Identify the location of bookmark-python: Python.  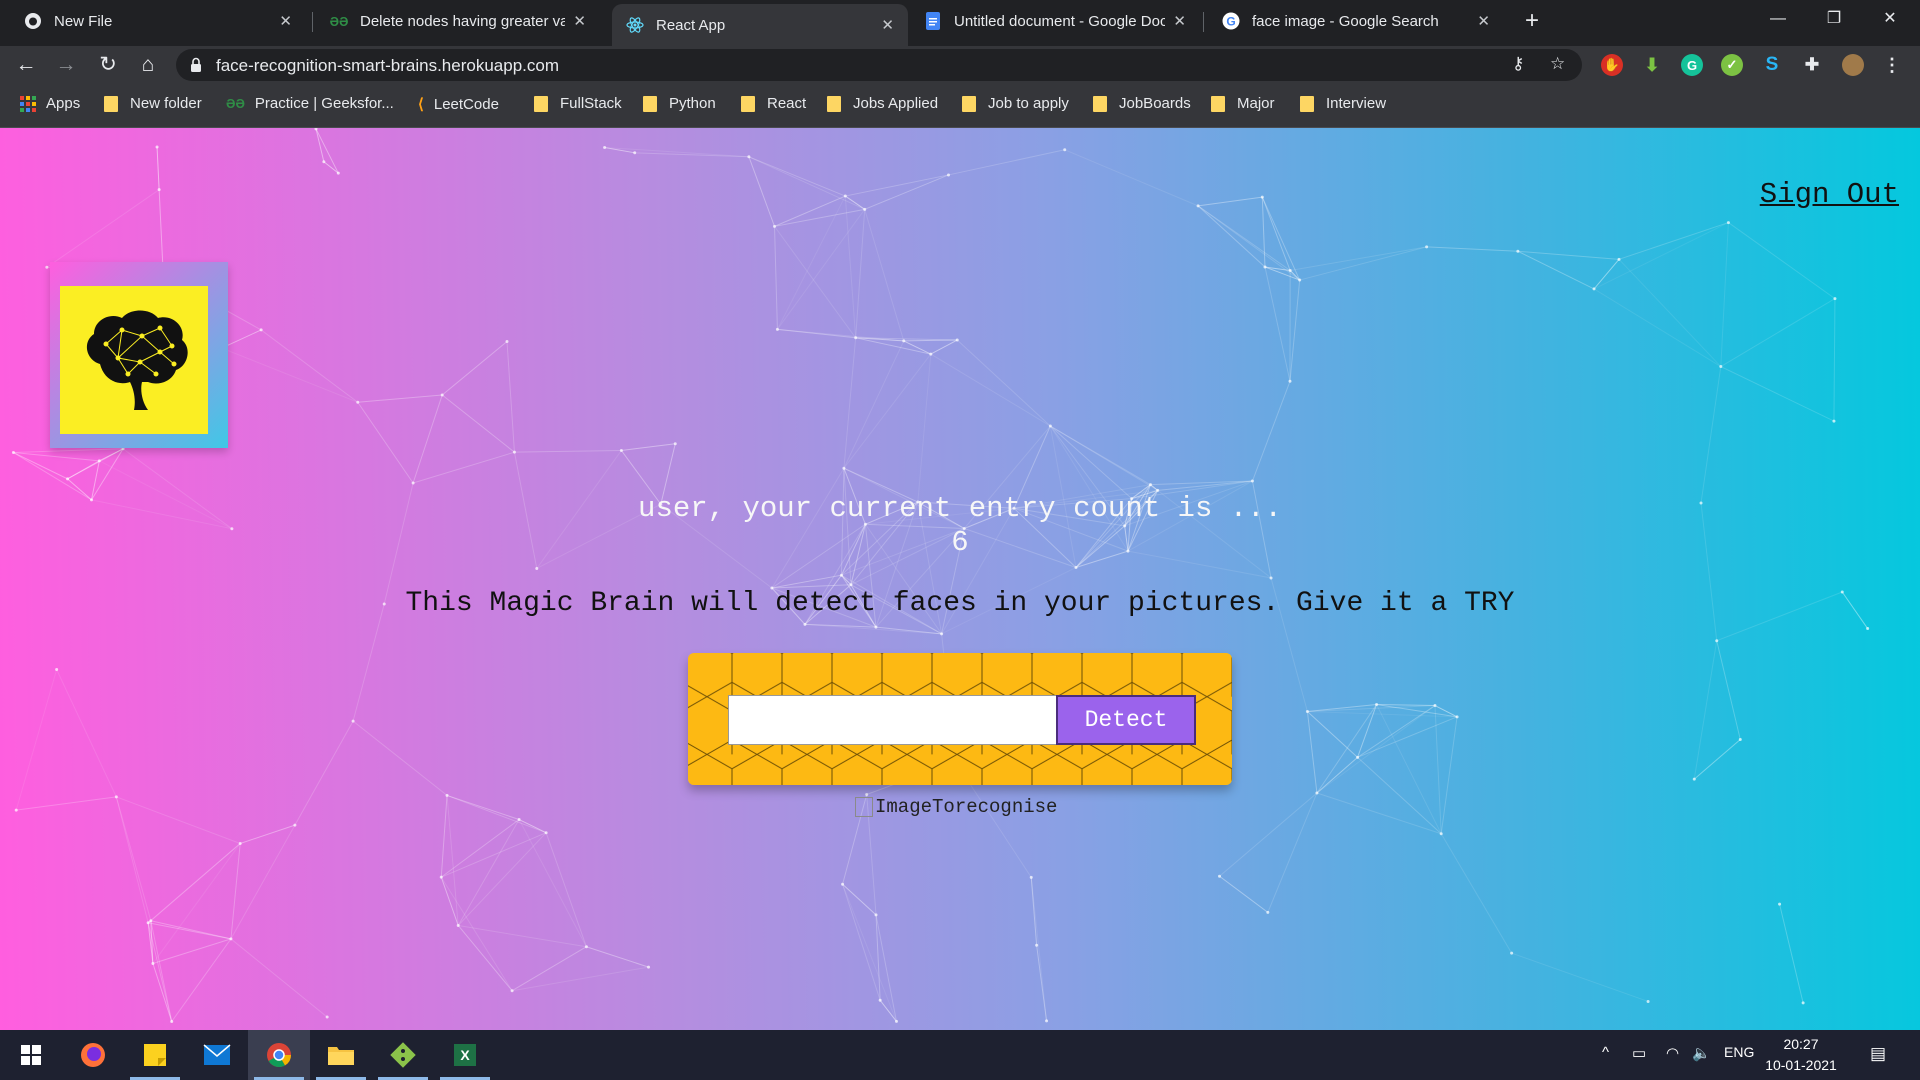
(679, 103).